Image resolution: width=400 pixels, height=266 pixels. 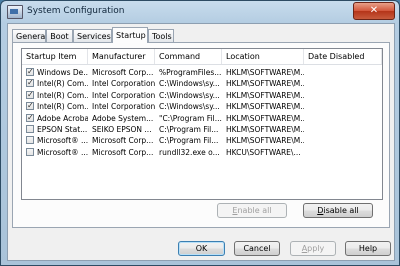 I want to click on tab-startup: Startup, so click(x=130, y=35).